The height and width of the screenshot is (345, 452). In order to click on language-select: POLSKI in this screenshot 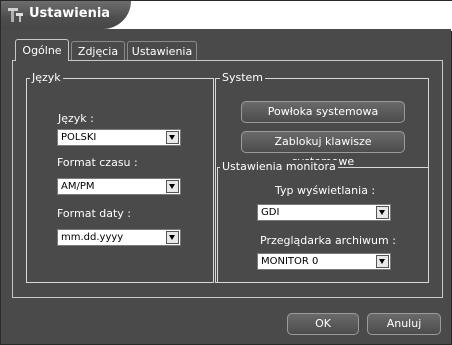, I will do `click(119, 137)`.